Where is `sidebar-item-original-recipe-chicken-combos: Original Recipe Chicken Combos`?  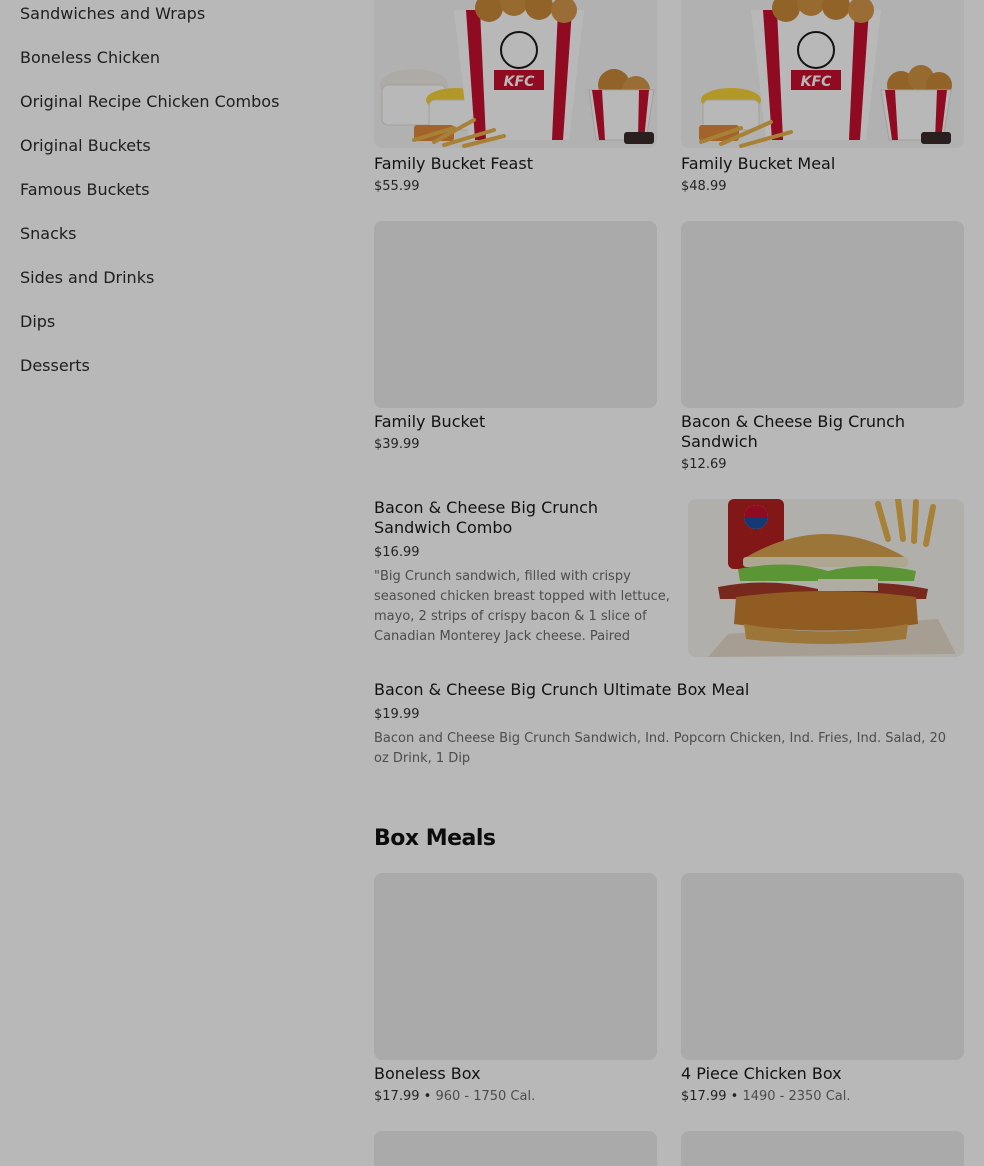 sidebar-item-original-recipe-chicken-combos: Original Recipe Chicken Combos is located at coordinates (149, 101).